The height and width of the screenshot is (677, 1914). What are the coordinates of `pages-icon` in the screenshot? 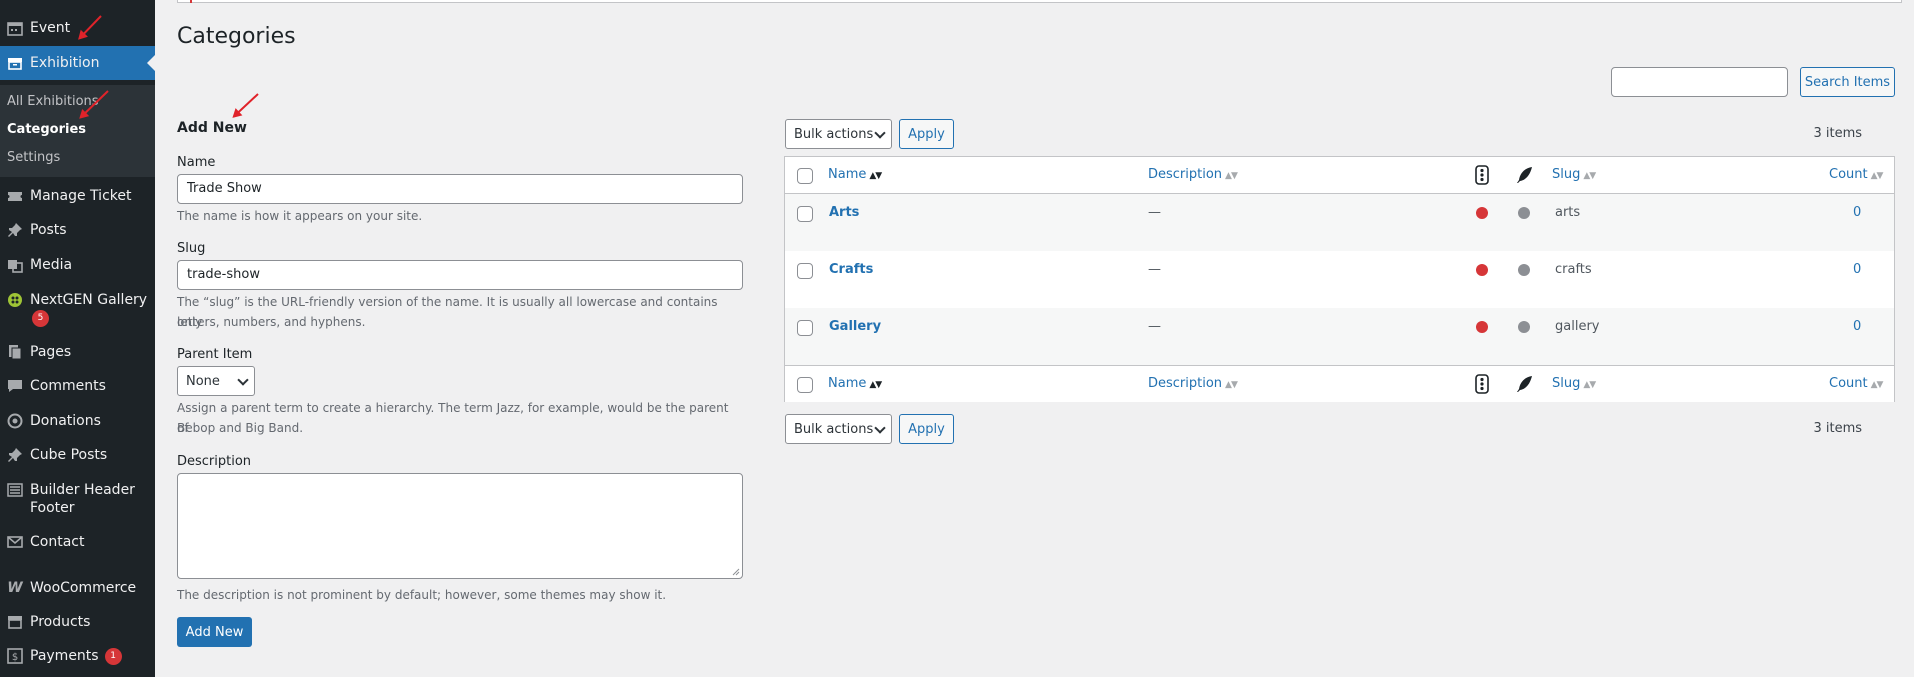 It's located at (15, 352).